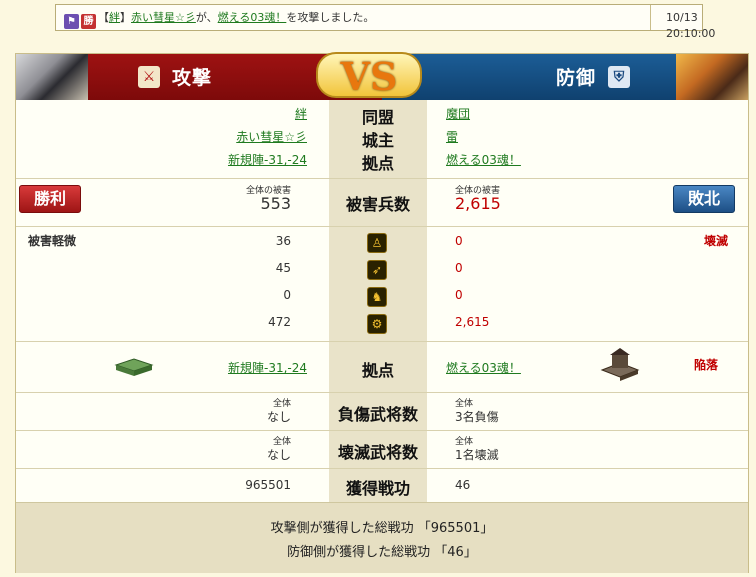 The image size is (756, 577). What do you see at coordinates (88, 21) in the screenshot?
I see `win-badge-icon: 勝` at bounding box center [88, 21].